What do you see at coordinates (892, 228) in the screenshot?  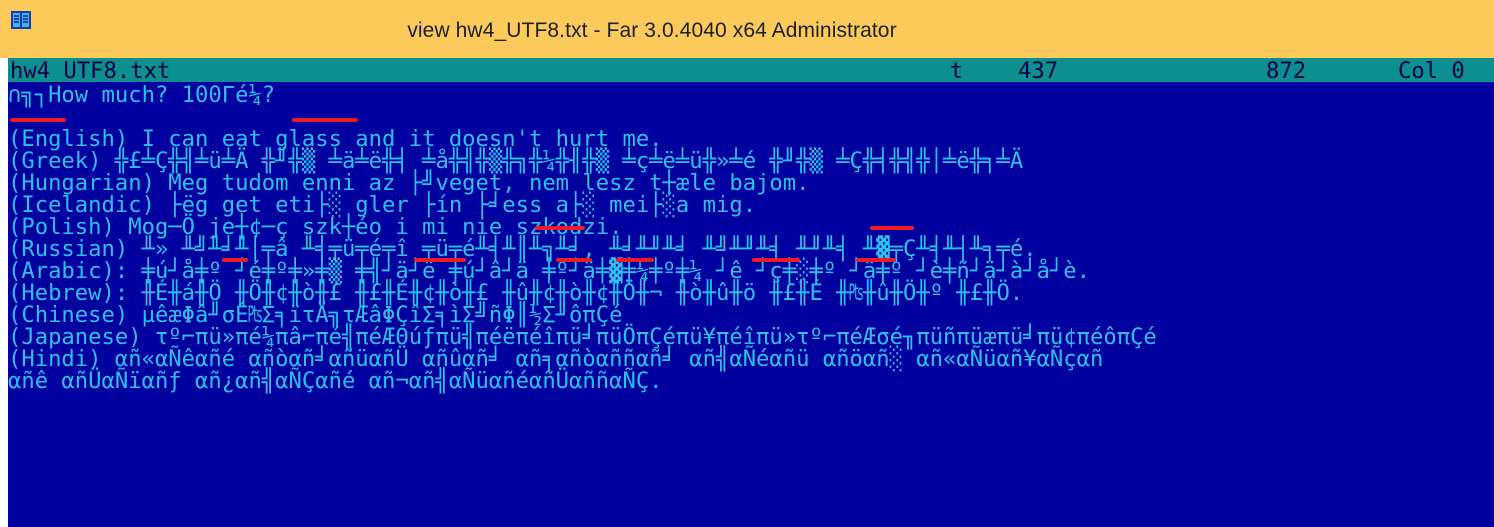 I see `annotation-underline-hu-o` at bounding box center [892, 228].